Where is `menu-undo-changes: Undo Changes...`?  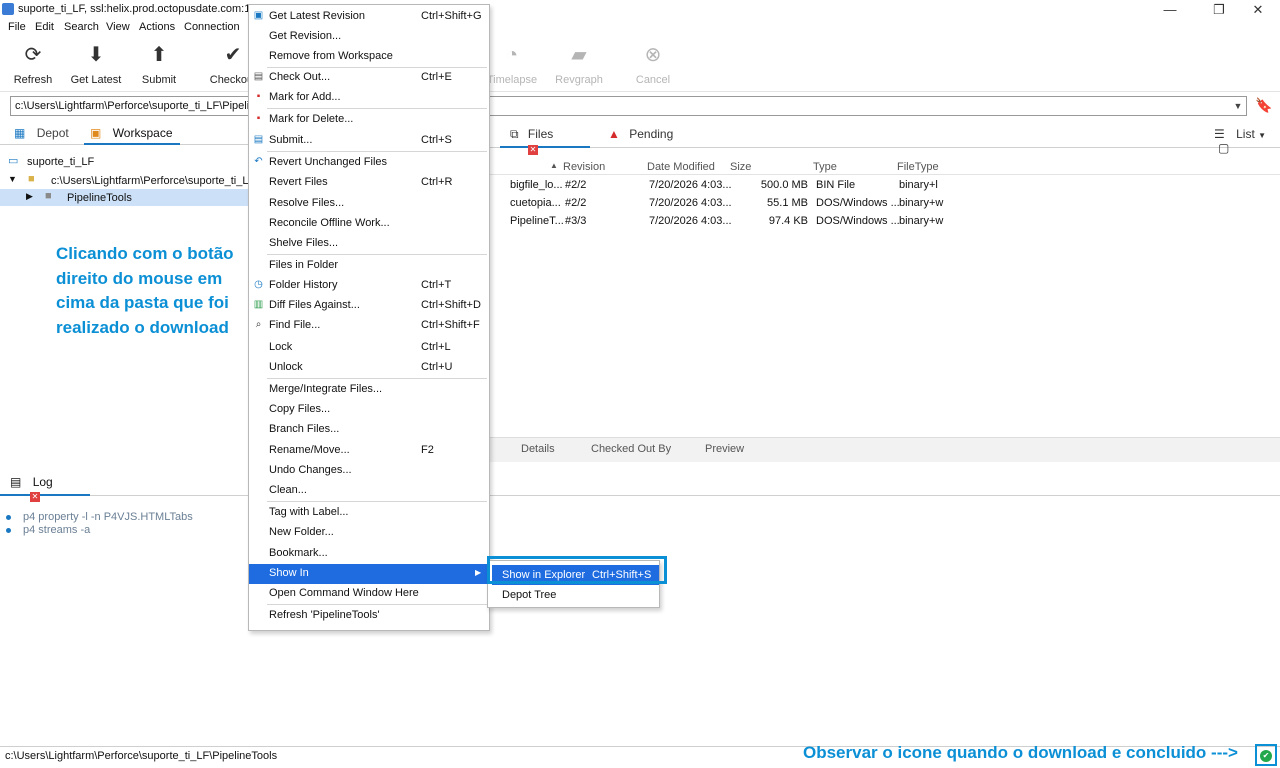
menu-undo-changes: Undo Changes... is located at coordinates (369, 471).